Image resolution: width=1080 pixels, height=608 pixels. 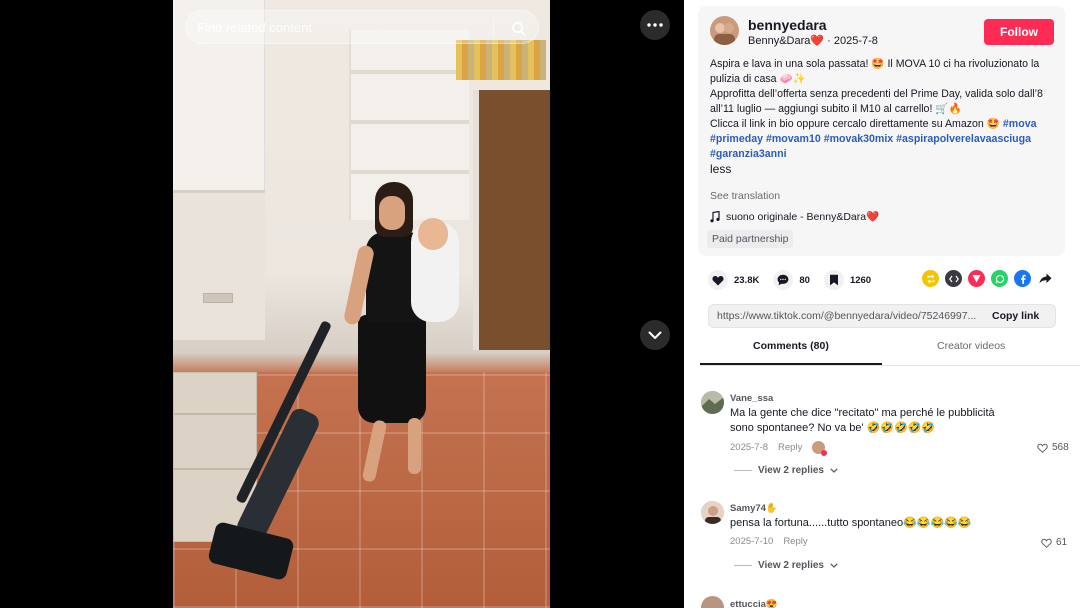 What do you see at coordinates (804, 280) in the screenshot?
I see `comment-count: 80` at bounding box center [804, 280].